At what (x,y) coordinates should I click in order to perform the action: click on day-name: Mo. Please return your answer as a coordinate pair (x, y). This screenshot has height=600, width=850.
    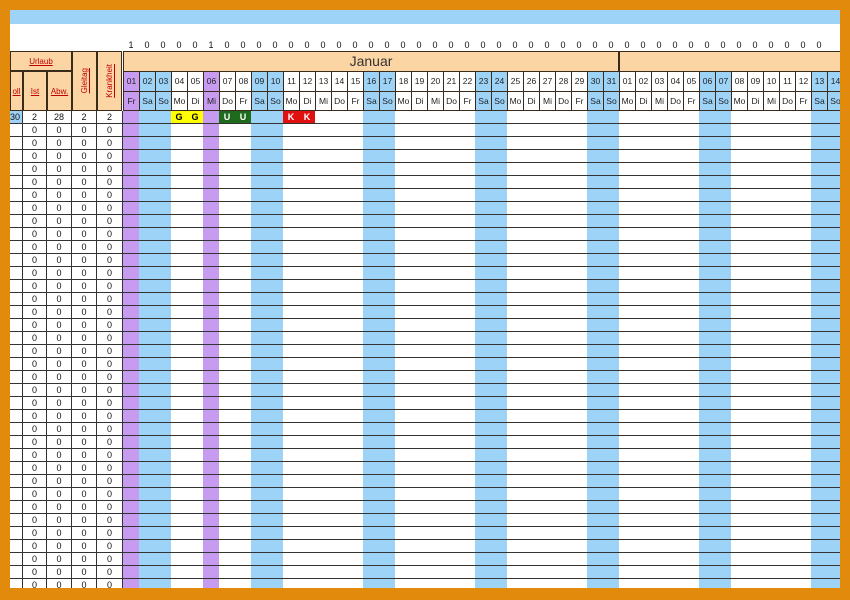
    Looking at the image, I should click on (515, 101).